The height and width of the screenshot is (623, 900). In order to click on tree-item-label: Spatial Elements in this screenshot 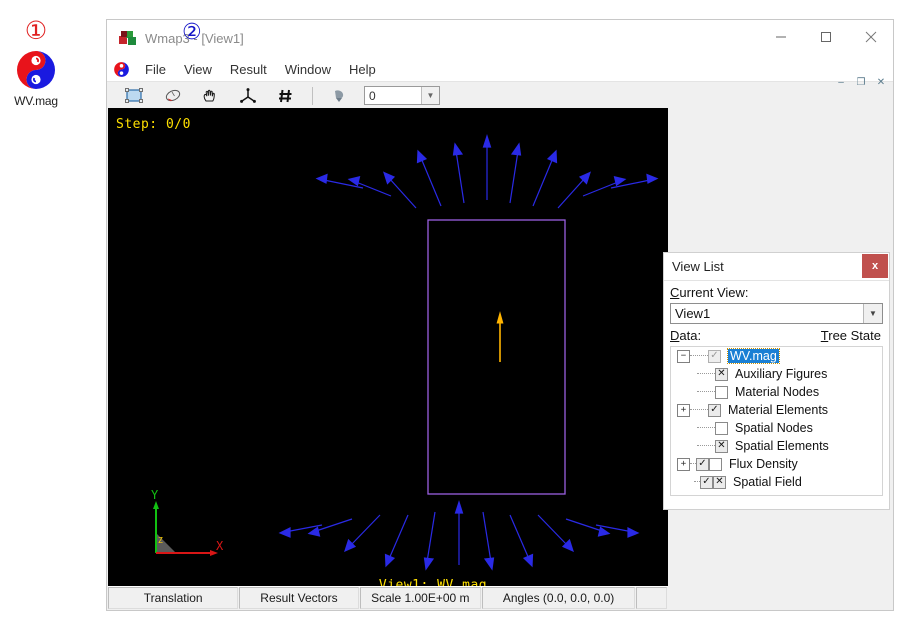, I will do `click(782, 446)`.